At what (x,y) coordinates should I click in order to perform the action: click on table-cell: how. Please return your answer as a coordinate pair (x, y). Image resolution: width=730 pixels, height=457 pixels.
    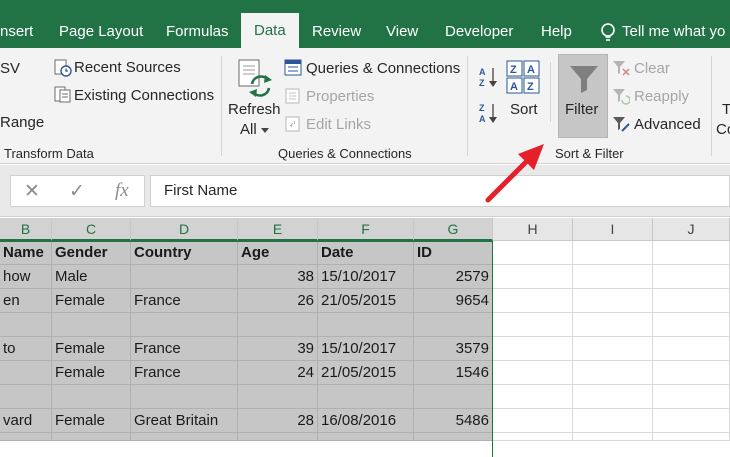
    Looking at the image, I should click on (26, 277).